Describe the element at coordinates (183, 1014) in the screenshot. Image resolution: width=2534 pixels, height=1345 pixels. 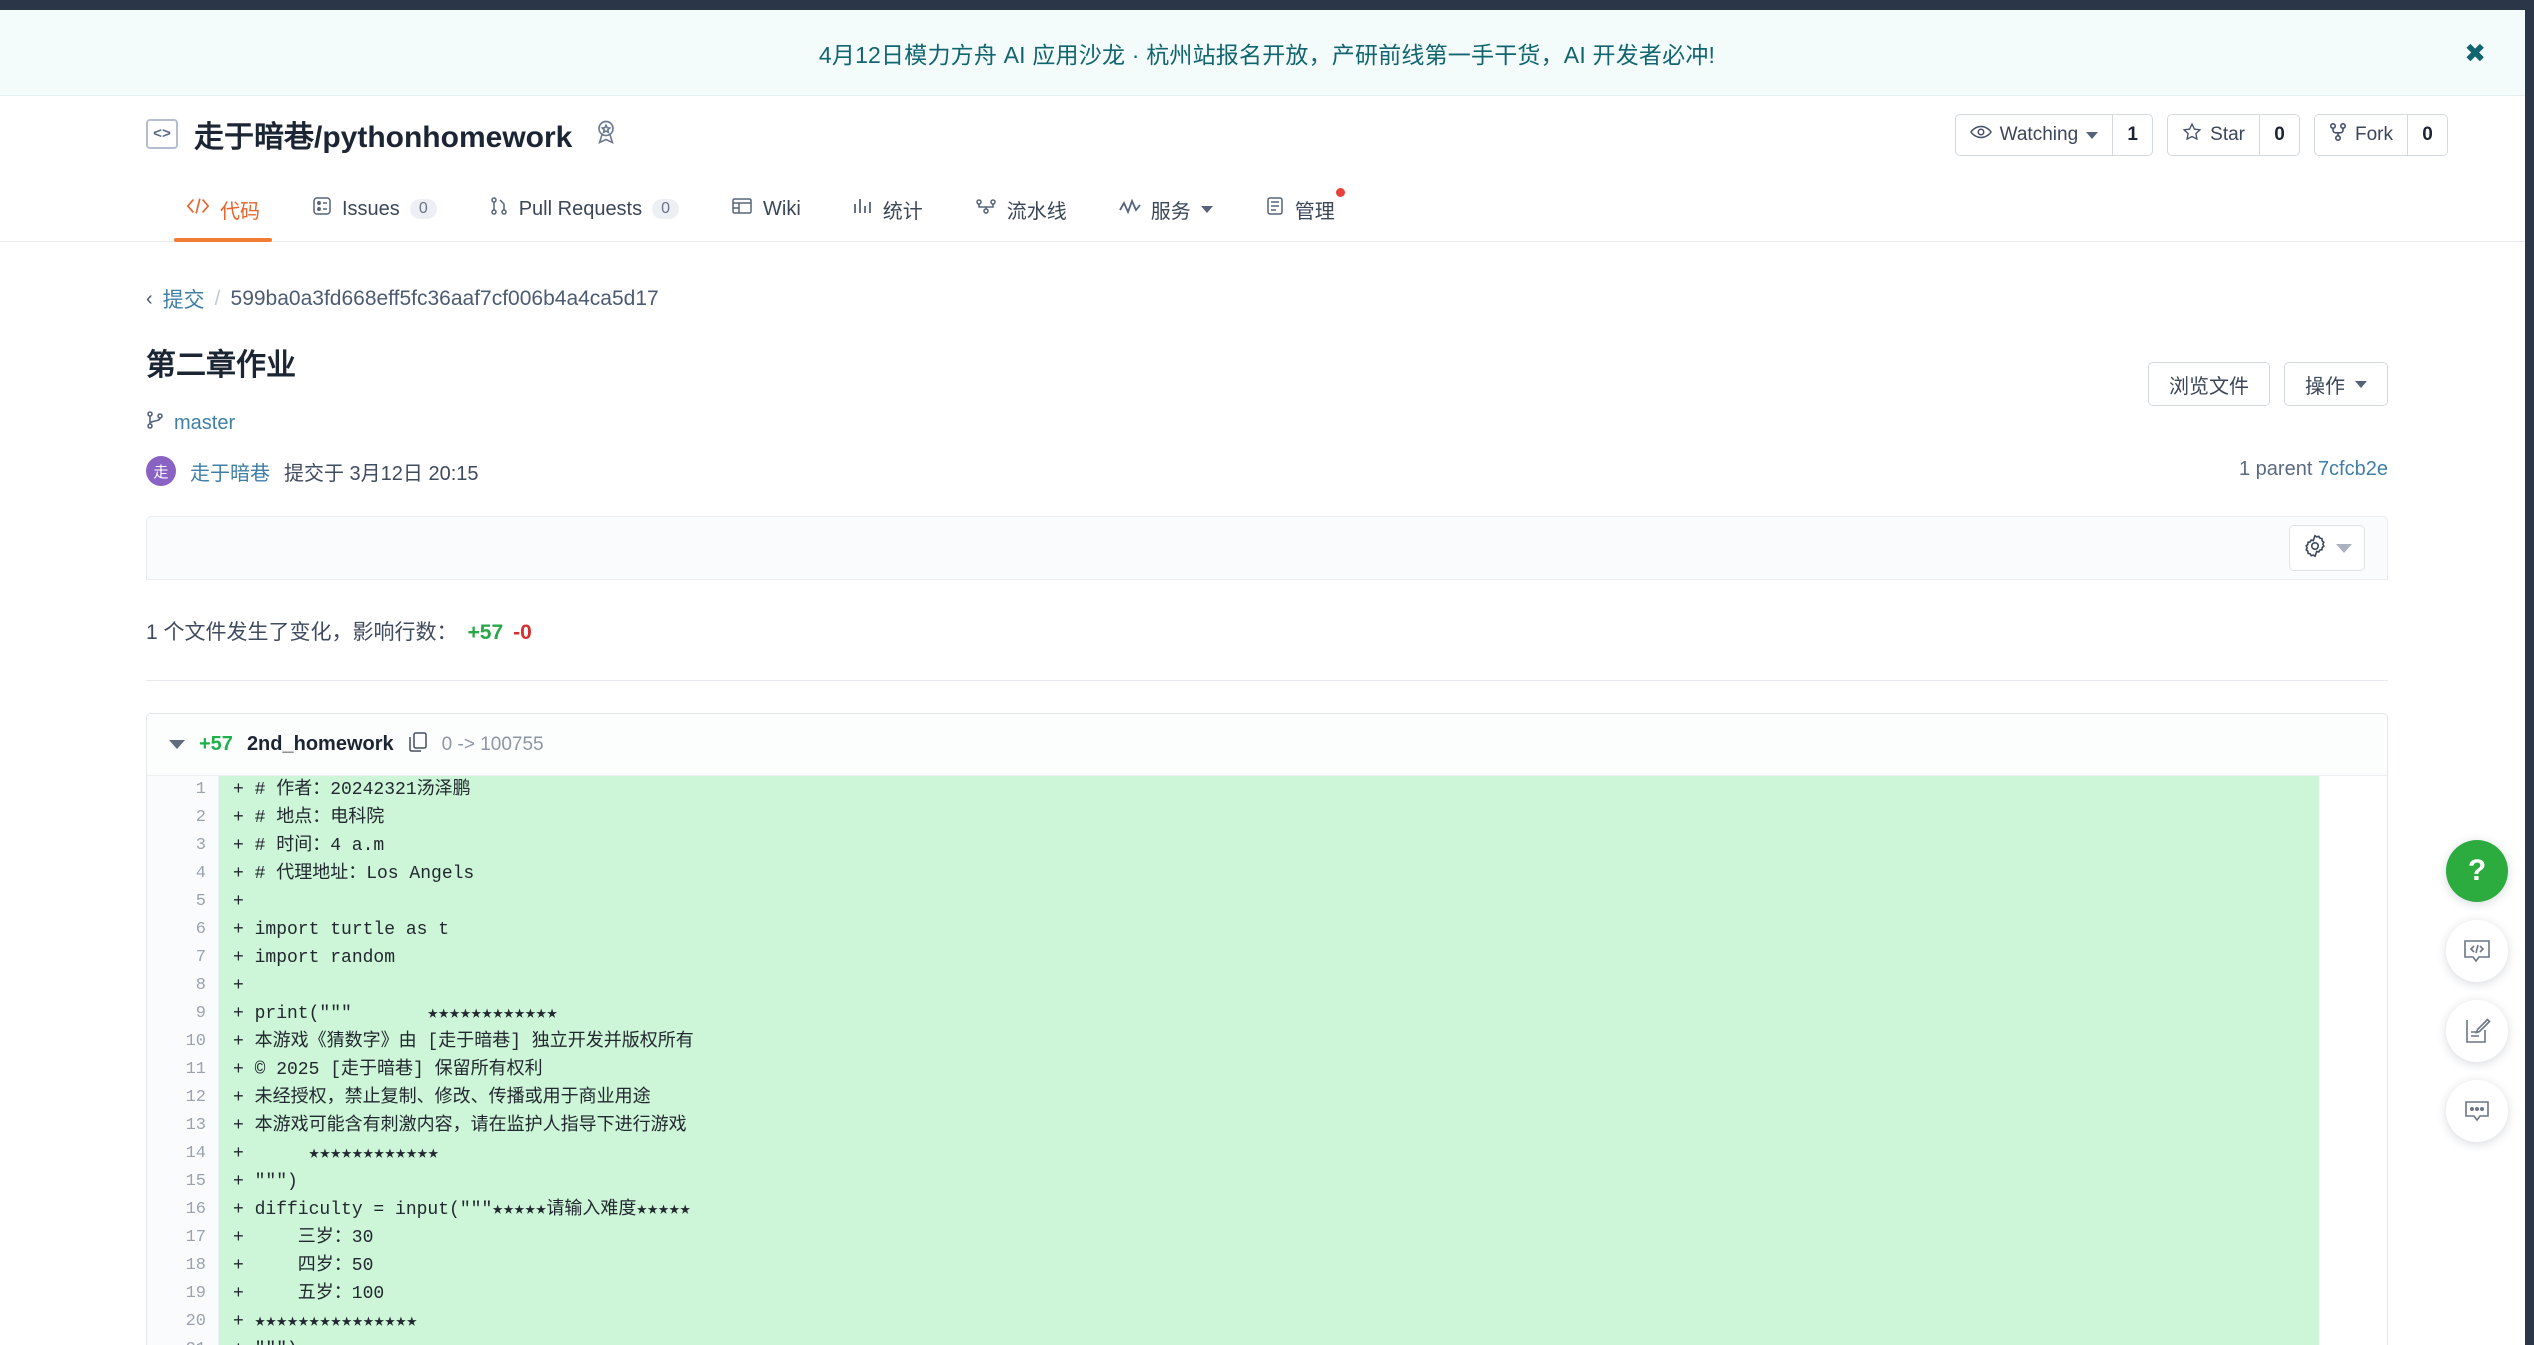
I see `diff-line-number: 9` at that location.